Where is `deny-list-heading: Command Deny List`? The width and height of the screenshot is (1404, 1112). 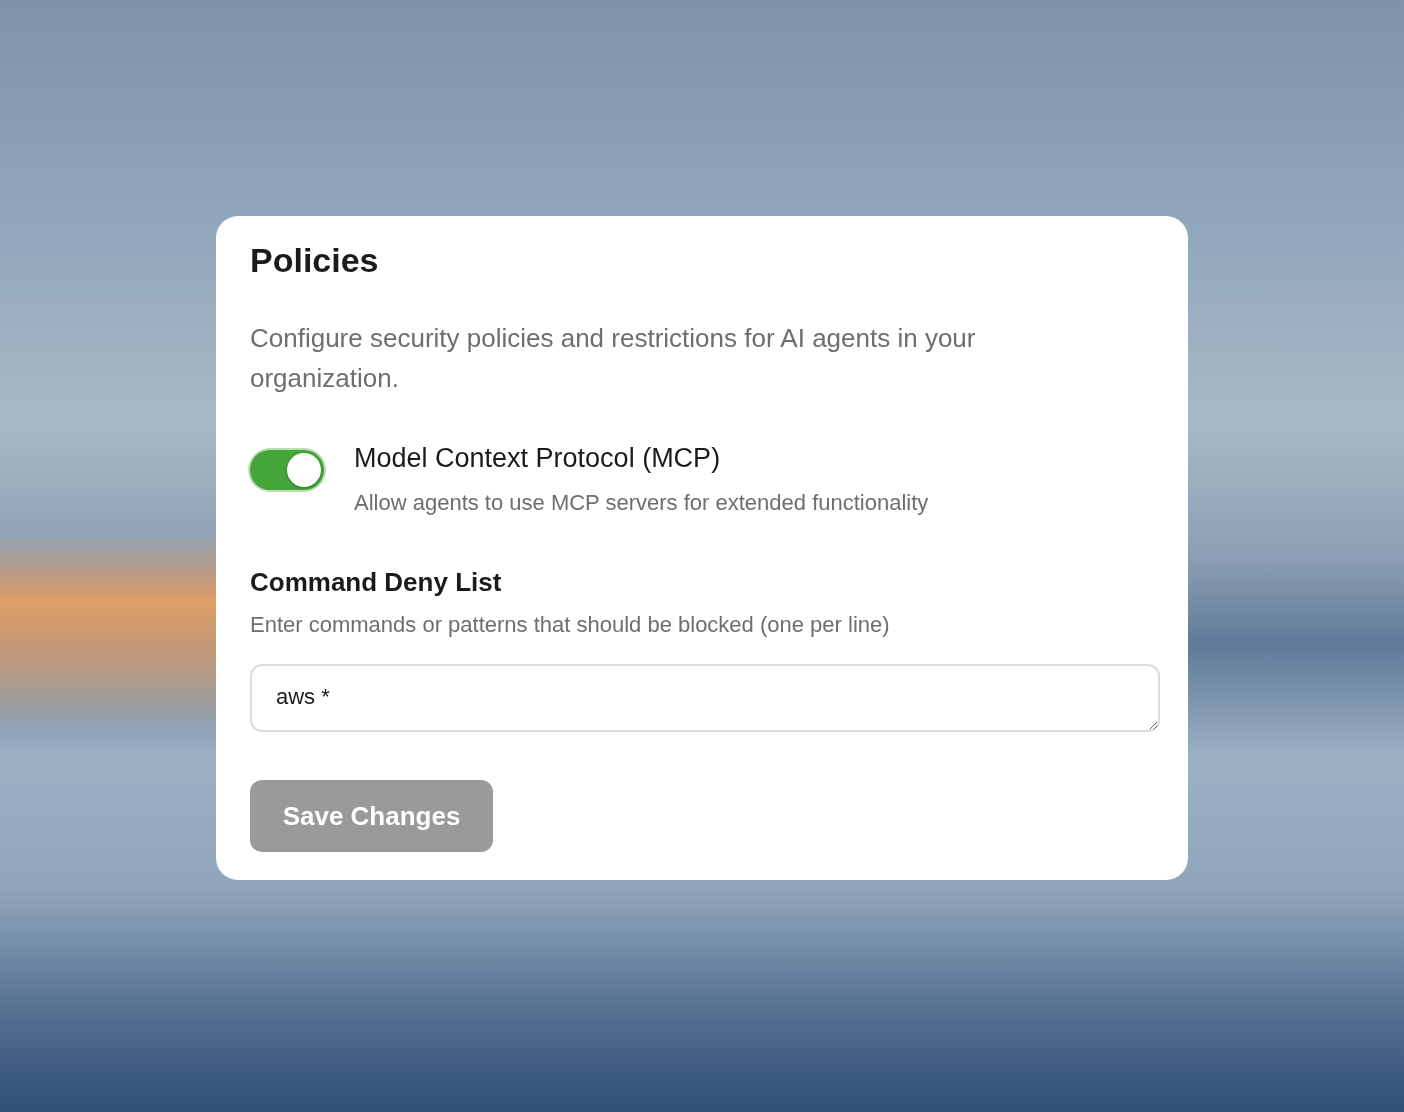 deny-list-heading: Command Deny List is located at coordinates (376, 582).